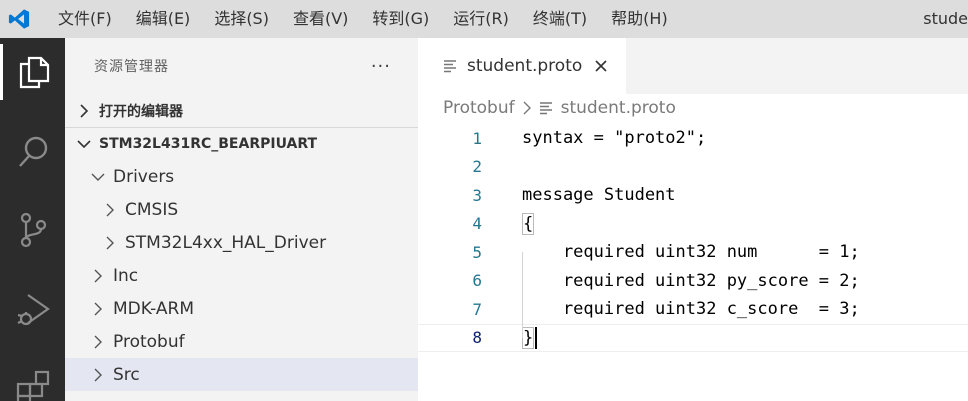  What do you see at coordinates (693, 224) in the screenshot?
I see `code-line: 4 {` at bounding box center [693, 224].